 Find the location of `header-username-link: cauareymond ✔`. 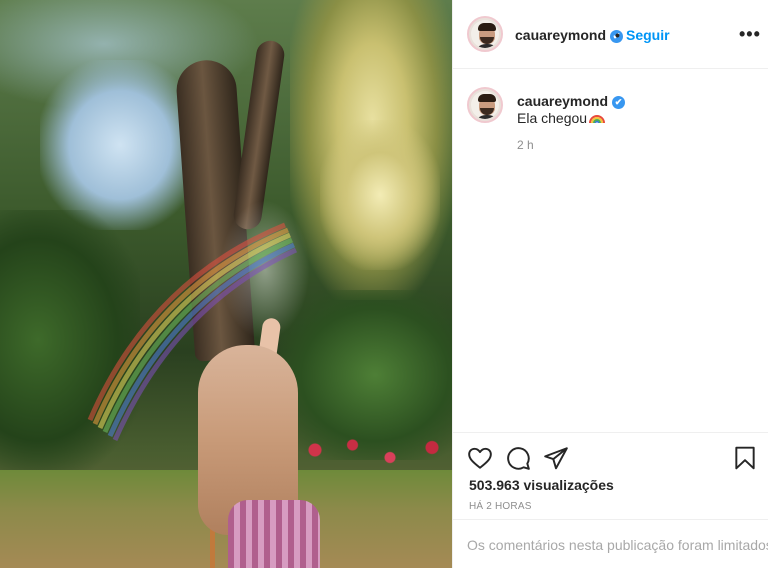

header-username-link: cauareymond ✔ is located at coordinates (569, 35).